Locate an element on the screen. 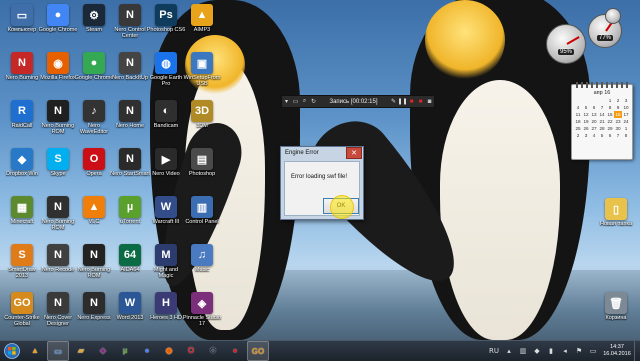  calendar-day: 19 is located at coordinates (586, 121).